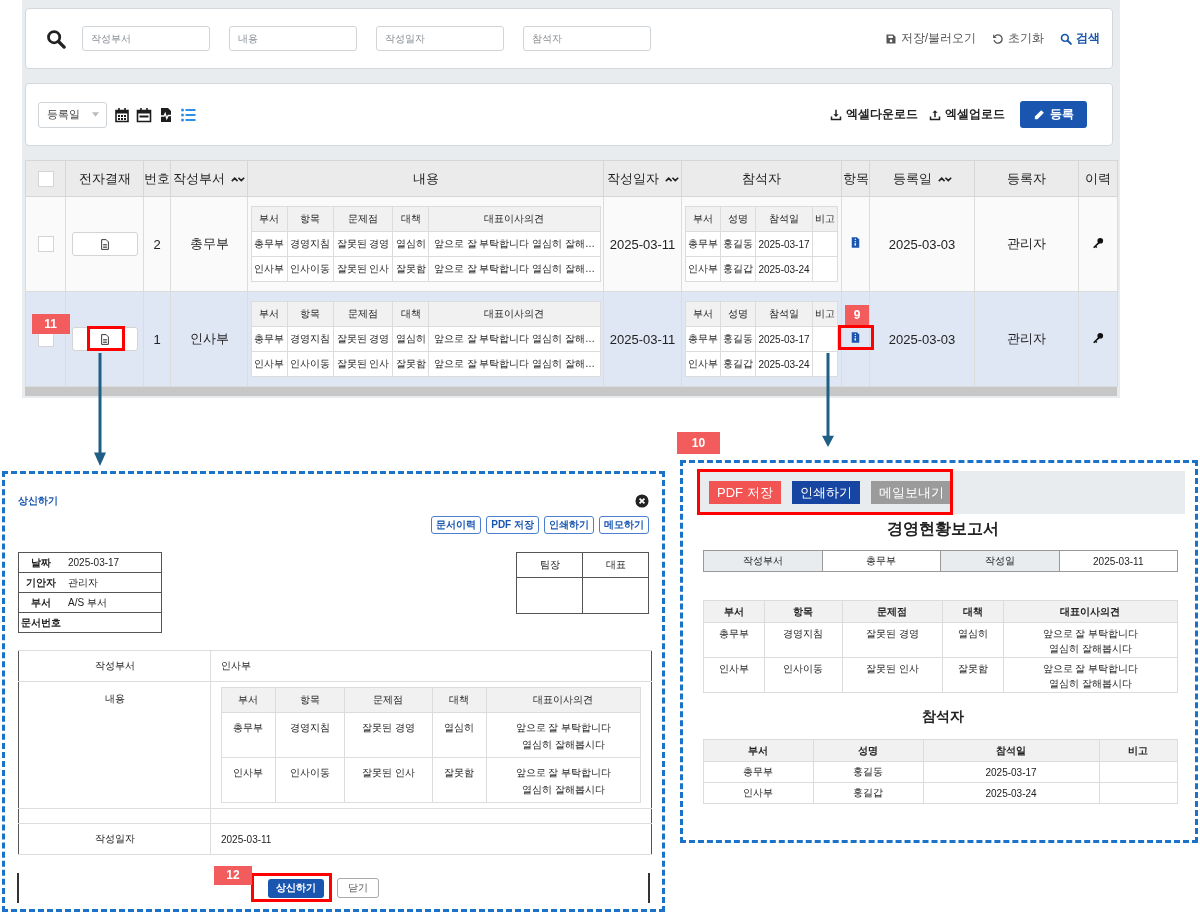 This screenshot has width=1200, height=914. What do you see at coordinates (642, 244) in the screenshot?
I see `table-cell: 2025-03-11` at bounding box center [642, 244].